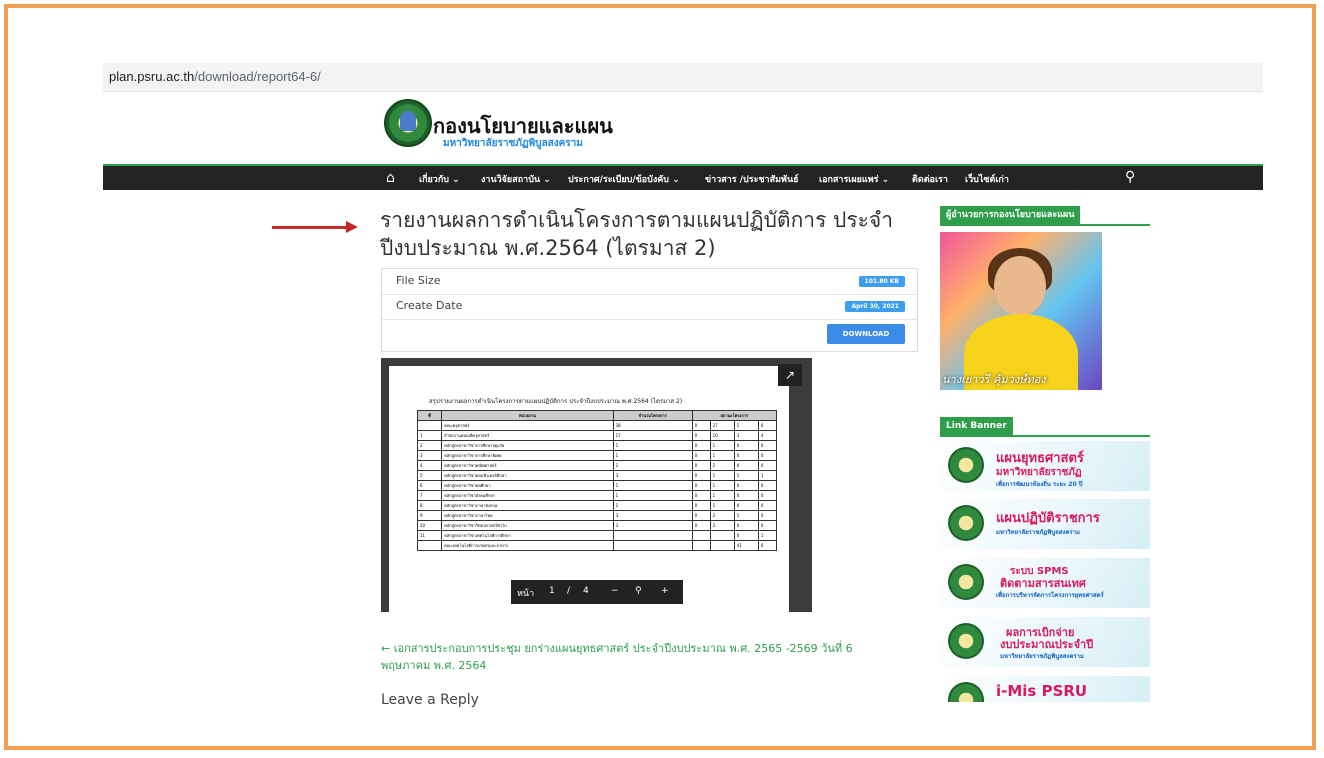  Describe the element at coordinates (513, 143) in the screenshot. I see `site-subtitle: มหาวิทยาลัยราชภัฏพิบูลสงคราม` at that location.